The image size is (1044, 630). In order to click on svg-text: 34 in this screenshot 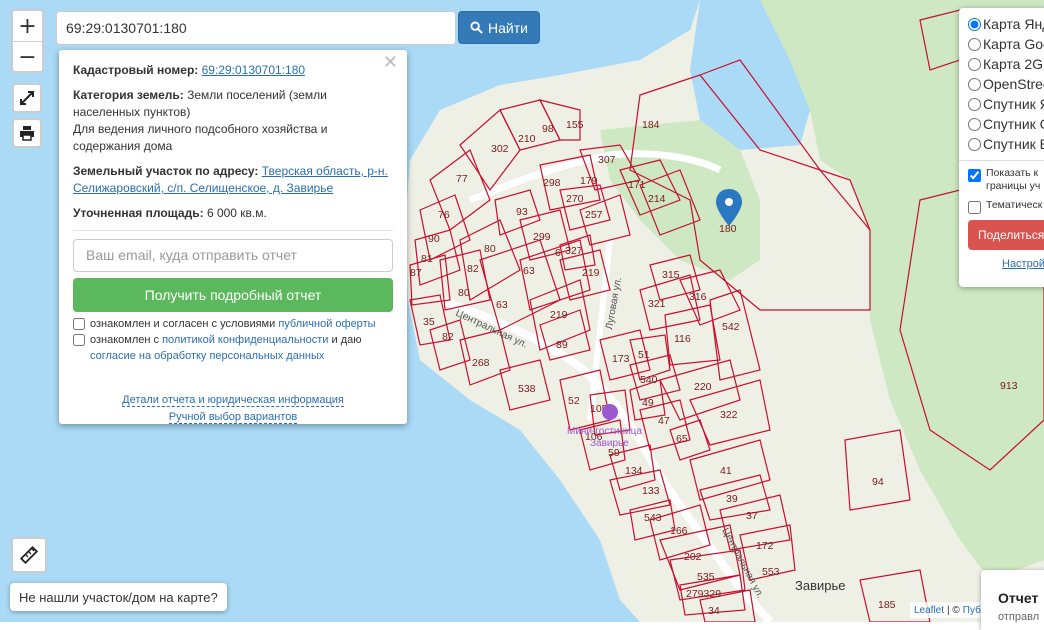, I will do `click(714, 611)`.